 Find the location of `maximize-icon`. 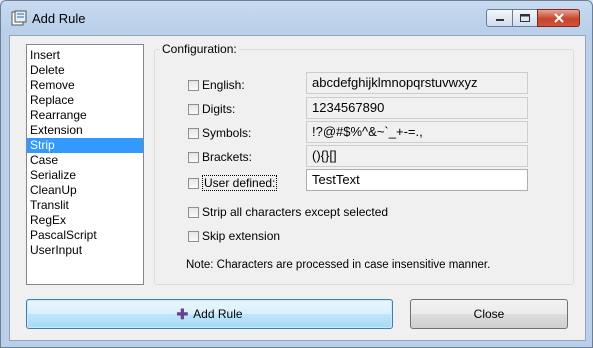

maximize-icon is located at coordinates (525, 18).